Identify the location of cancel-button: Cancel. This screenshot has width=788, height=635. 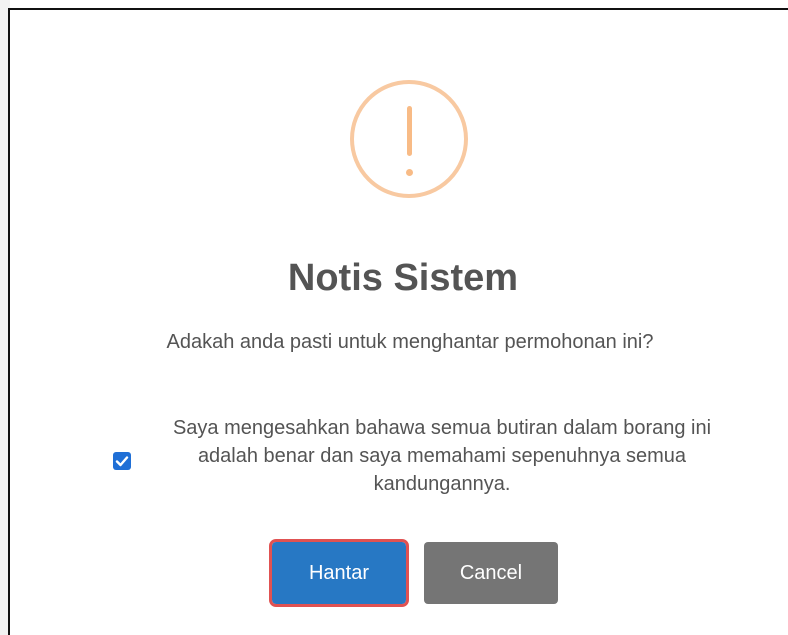
(491, 573).